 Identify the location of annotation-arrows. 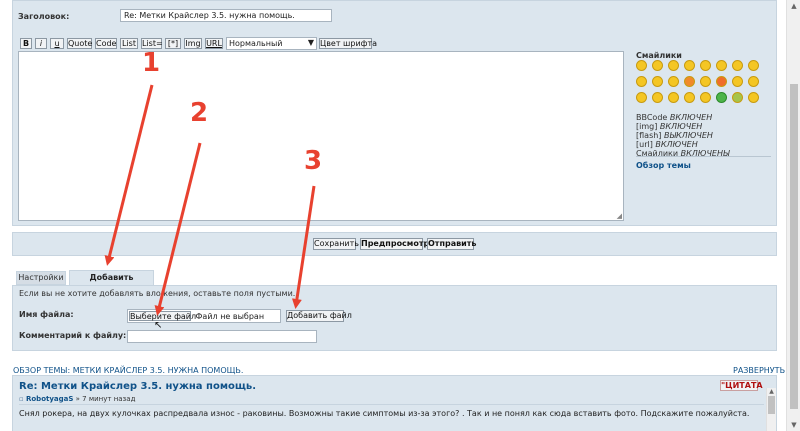
(210, 200).